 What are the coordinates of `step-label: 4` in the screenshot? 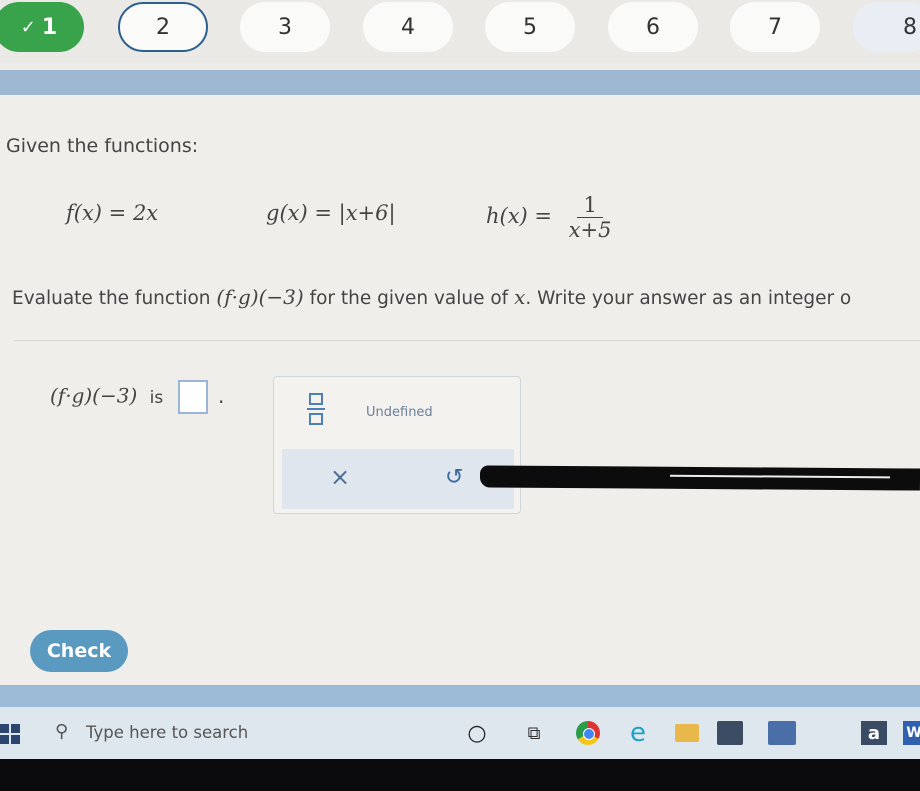 It's located at (408, 27).